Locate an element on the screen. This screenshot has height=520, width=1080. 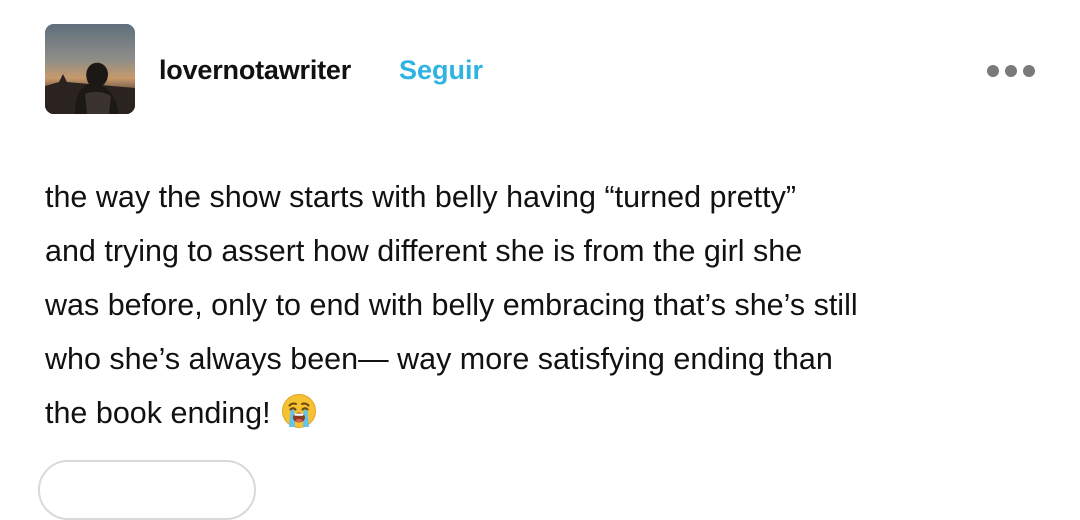
loudly-crying-face-icon is located at coordinates (299, 419).